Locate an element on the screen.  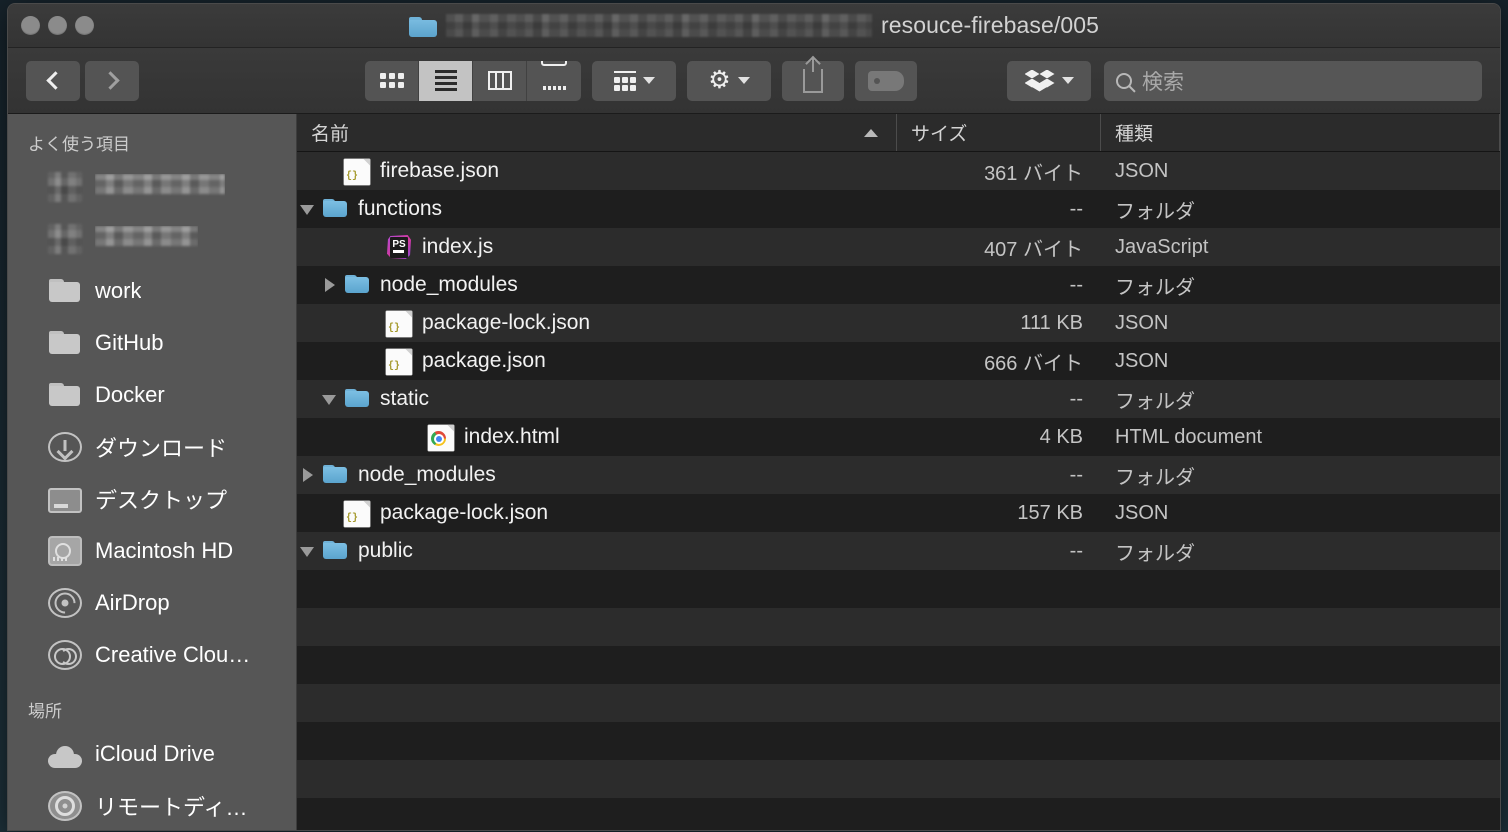
sidebar-item-airdrop: AirDrop is located at coordinates (152, 603).